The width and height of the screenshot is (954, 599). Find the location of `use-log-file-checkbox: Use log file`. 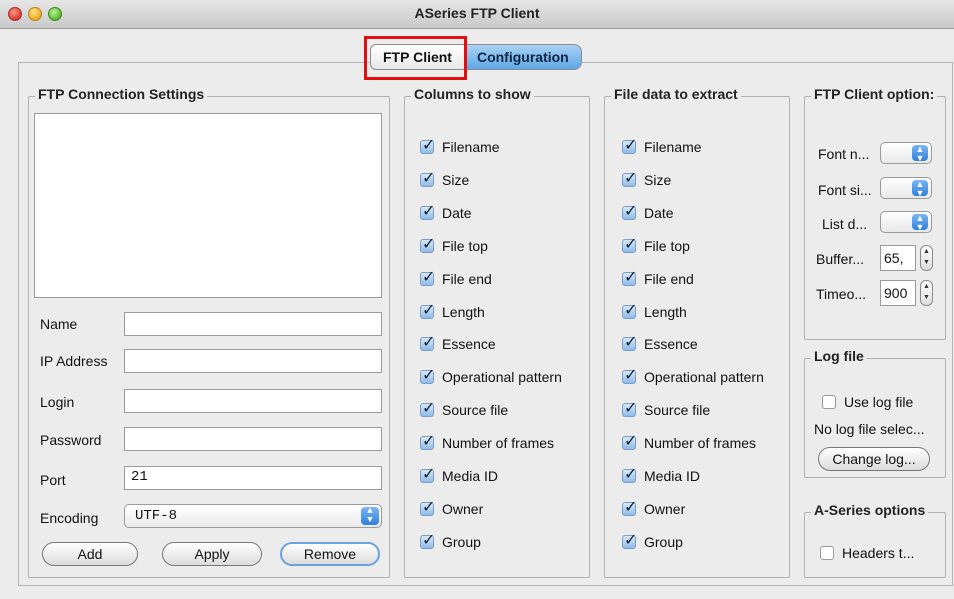

use-log-file-checkbox: Use log file is located at coordinates (867, 402).